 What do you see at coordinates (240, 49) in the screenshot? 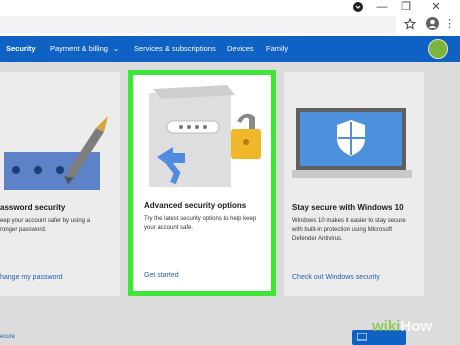
I see `nav-devices: Devices` at bounding box center [240, 49].